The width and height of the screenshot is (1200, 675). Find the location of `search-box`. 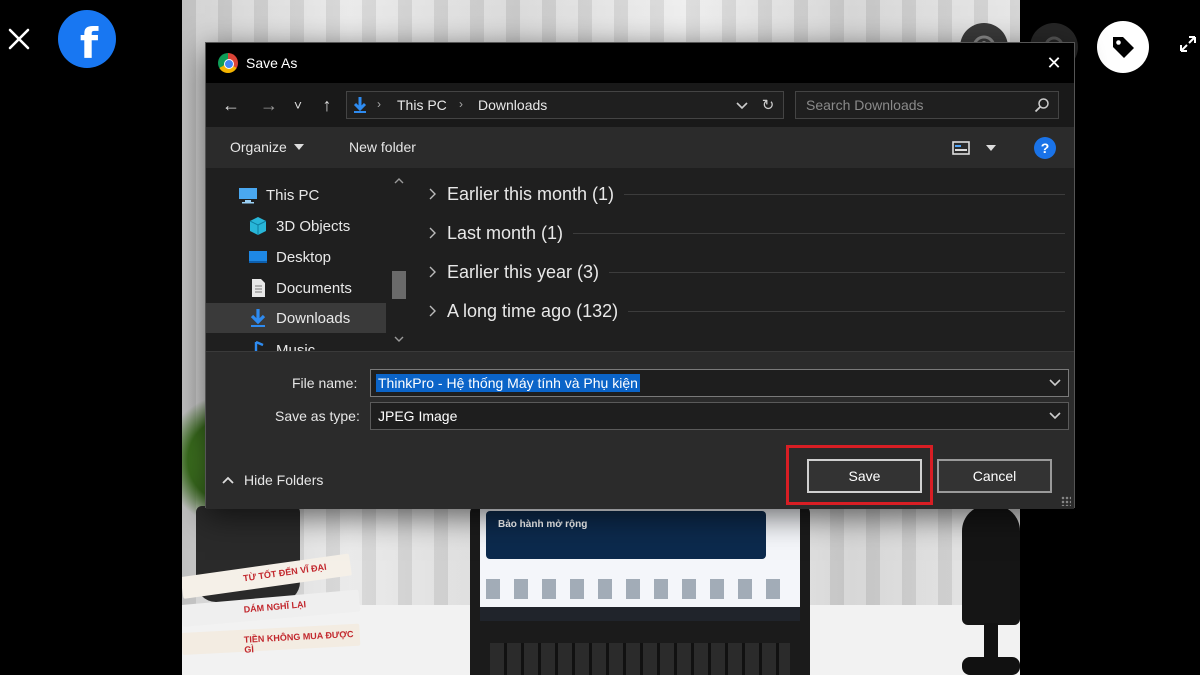

search-box is located at coordinates (927, 105).